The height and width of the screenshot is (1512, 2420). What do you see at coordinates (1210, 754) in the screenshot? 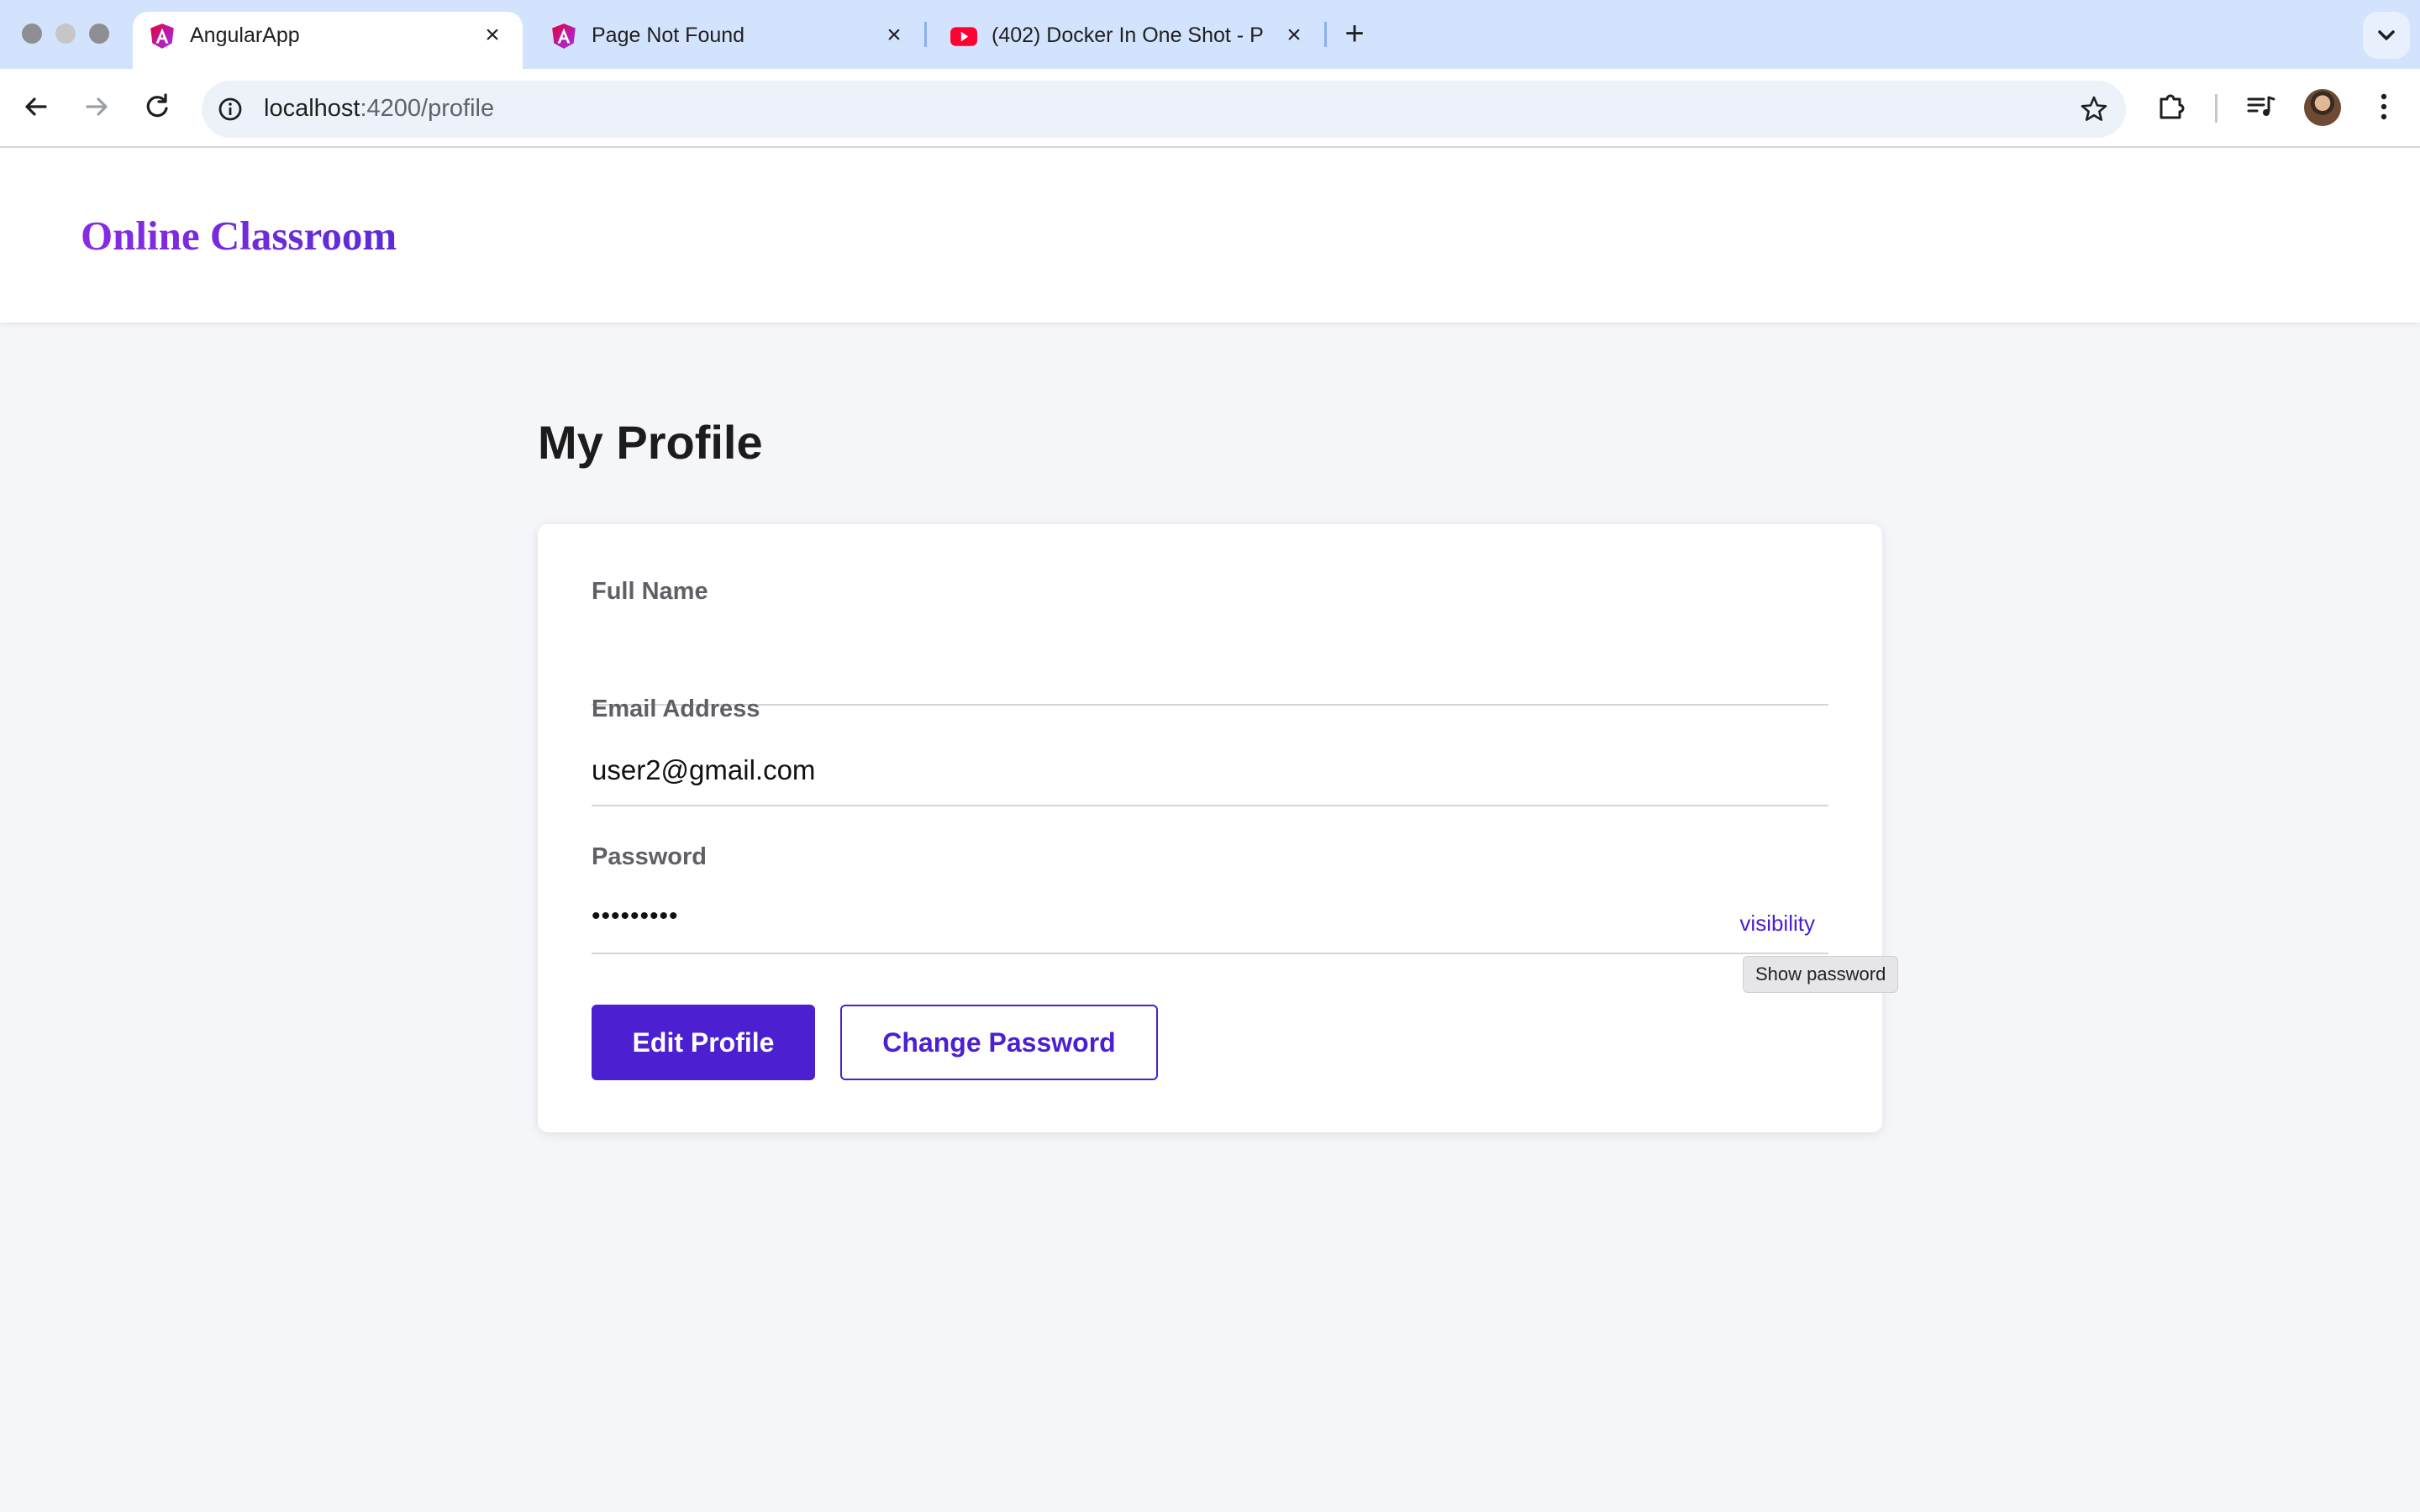
I see `email-field: Email Address user2@gmail.com` at bounding box center [1210, 754].